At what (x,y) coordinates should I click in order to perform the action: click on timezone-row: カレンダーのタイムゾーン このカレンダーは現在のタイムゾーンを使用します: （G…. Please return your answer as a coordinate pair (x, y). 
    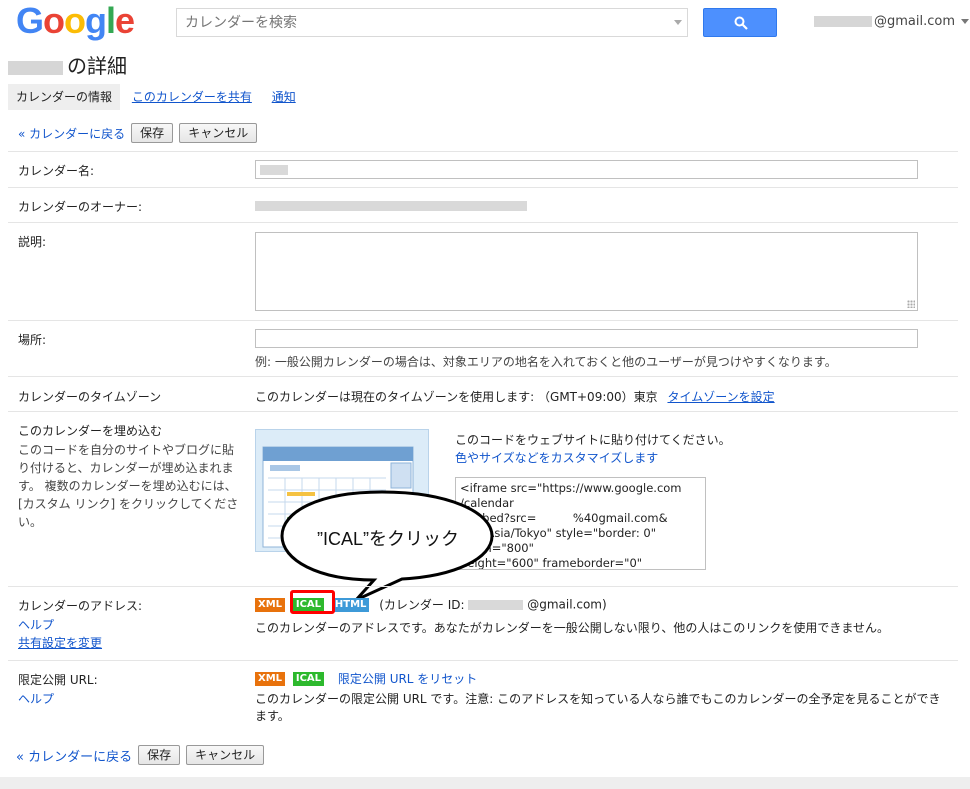
    Looking at the image, I should click on (483, 393).